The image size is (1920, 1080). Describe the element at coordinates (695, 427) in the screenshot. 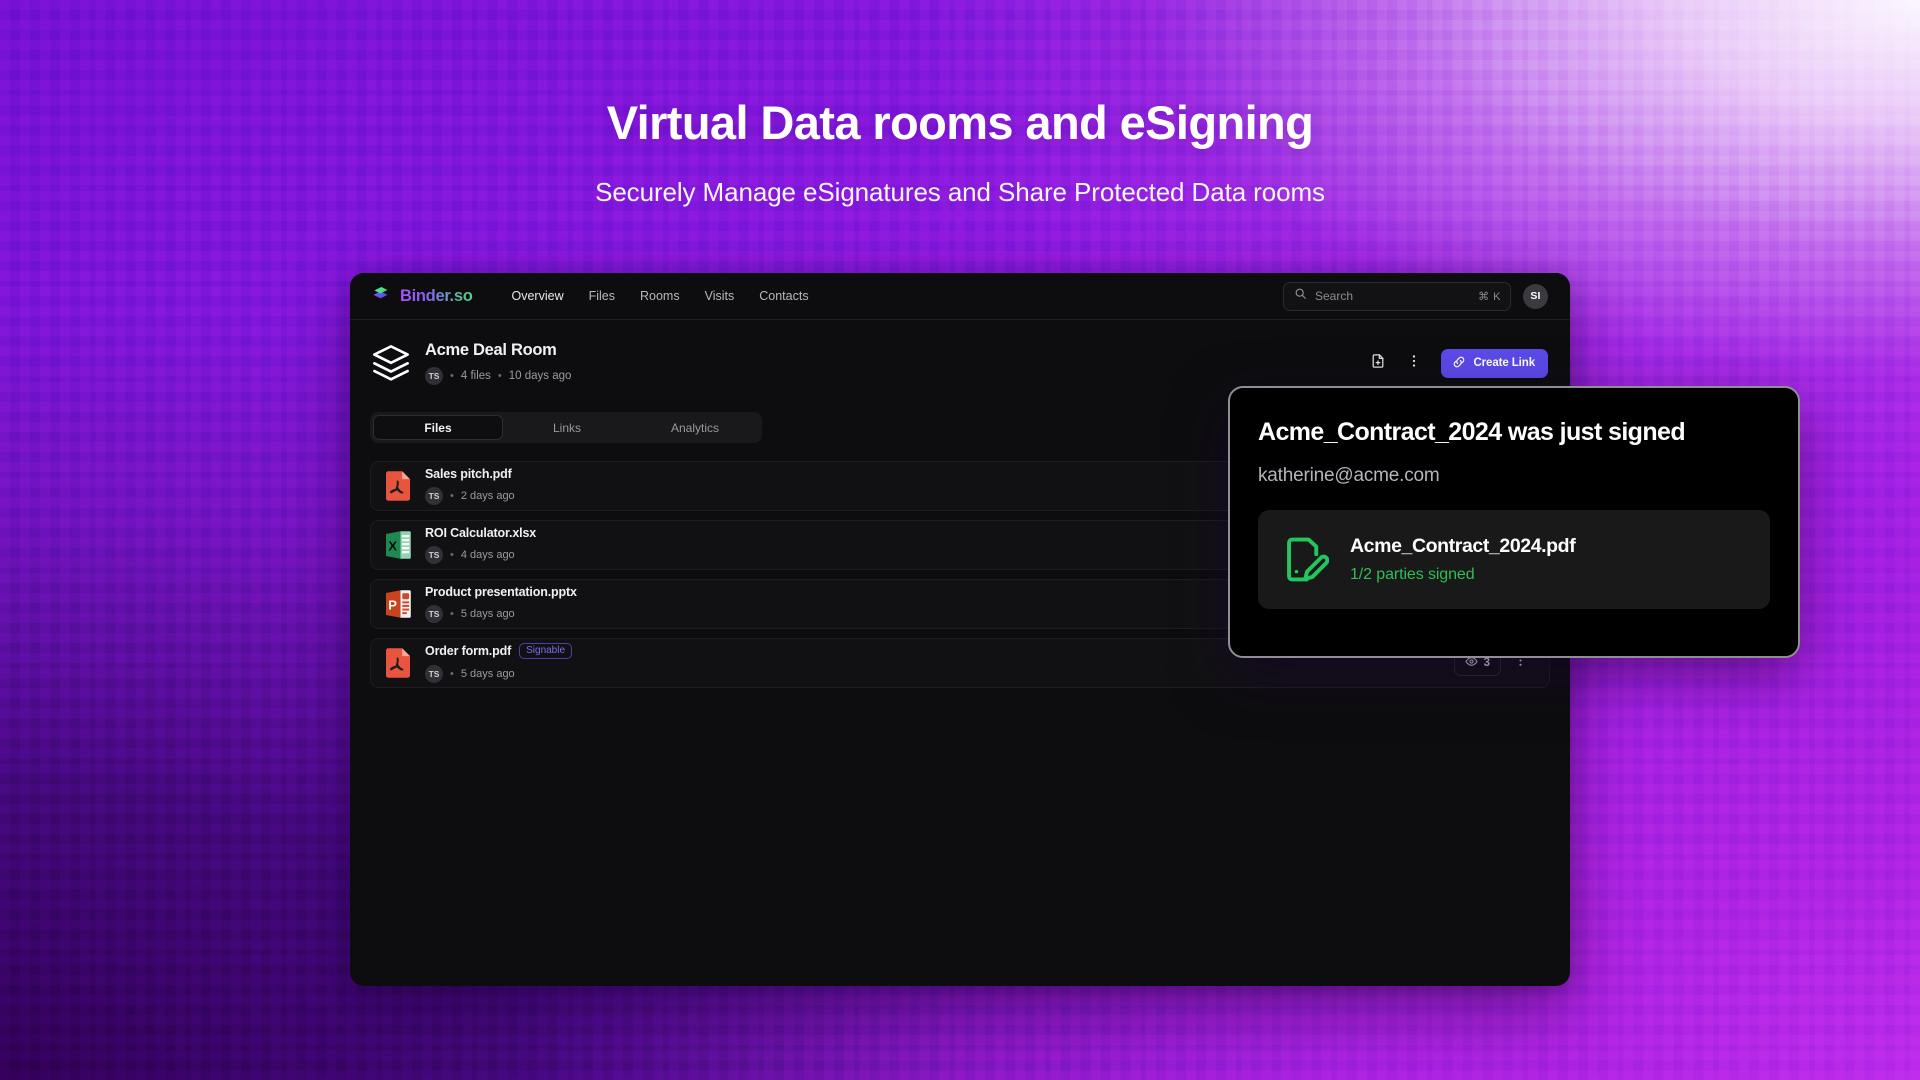

I see `tab-analytics: Analytics` at that location.